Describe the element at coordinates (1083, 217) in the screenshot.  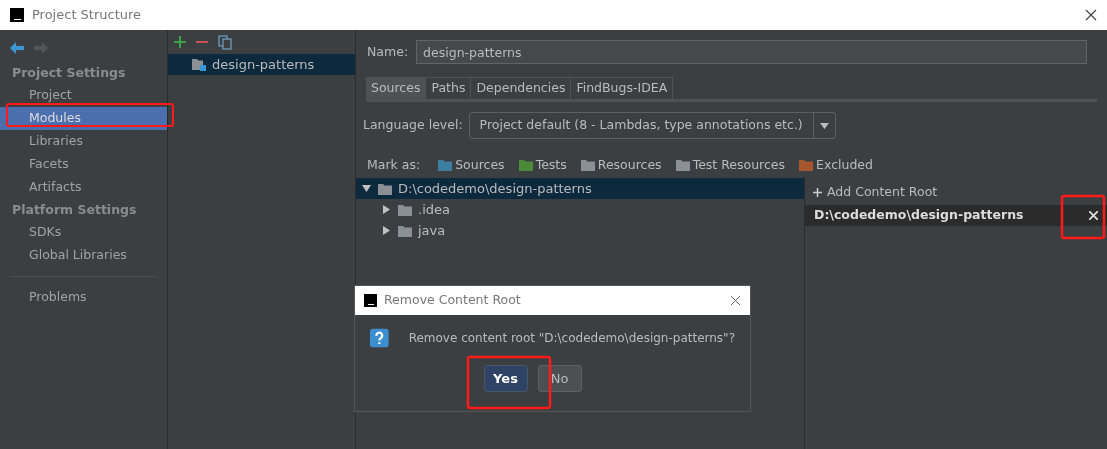
I see `highlight-rectangle` at that location.